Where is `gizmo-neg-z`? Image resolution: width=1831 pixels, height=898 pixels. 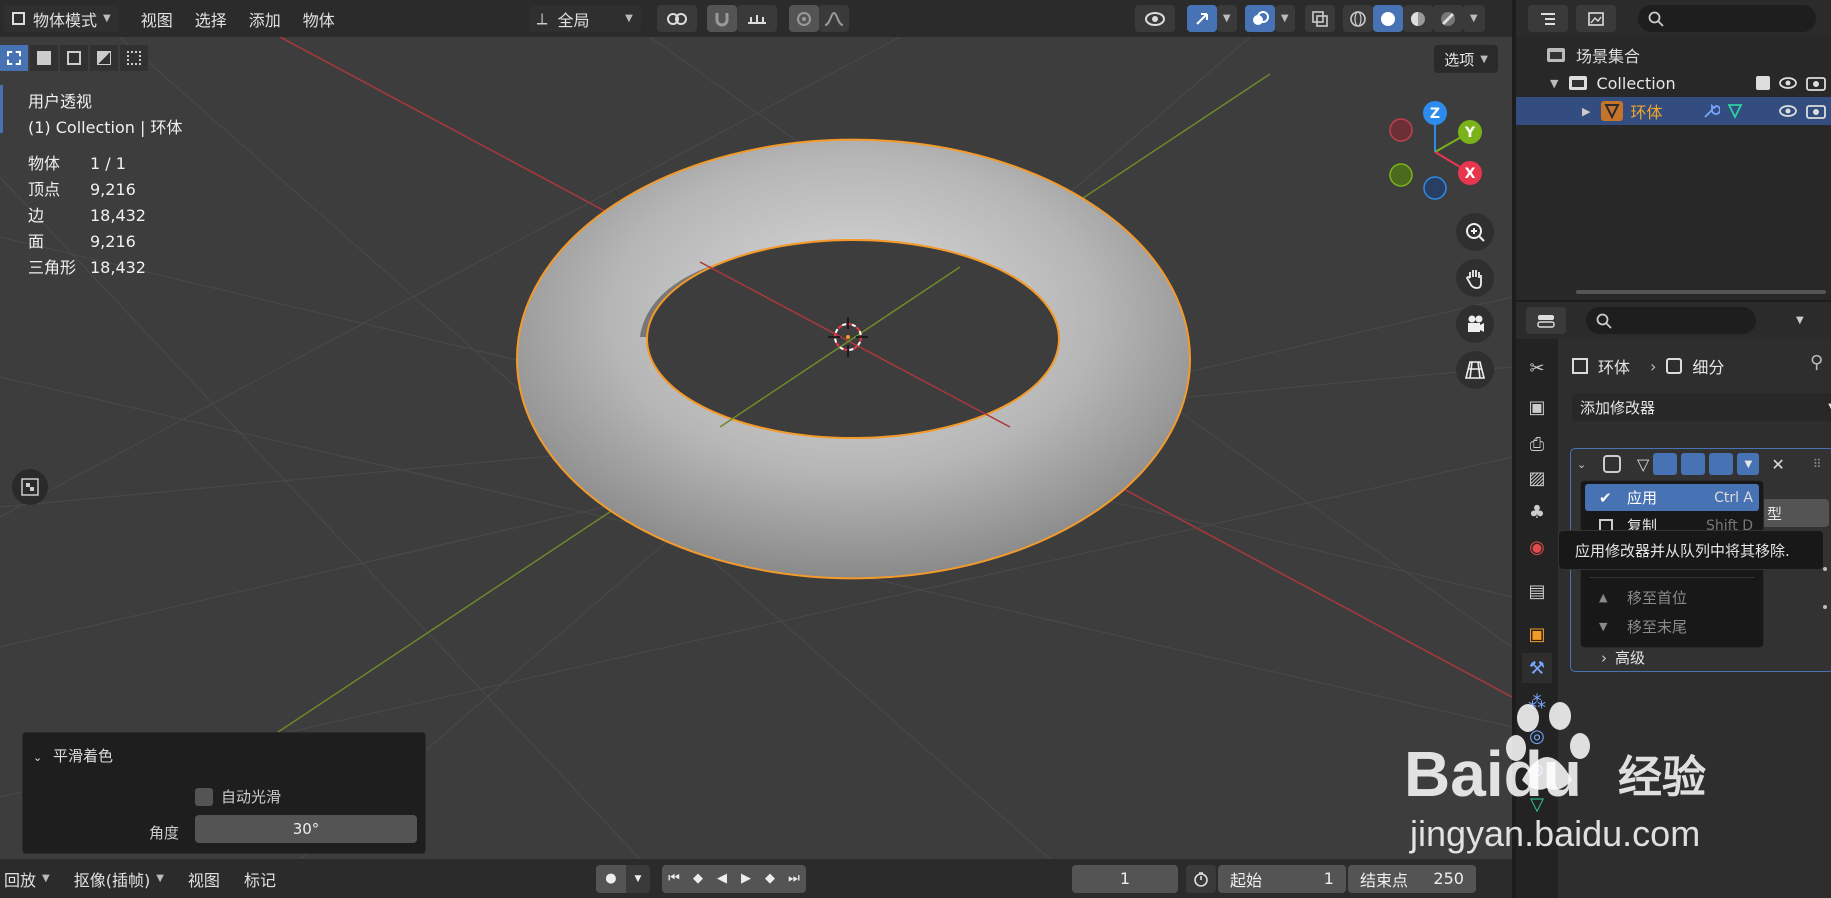 gizmo-neg-z is located at coordinates (1435, 188).